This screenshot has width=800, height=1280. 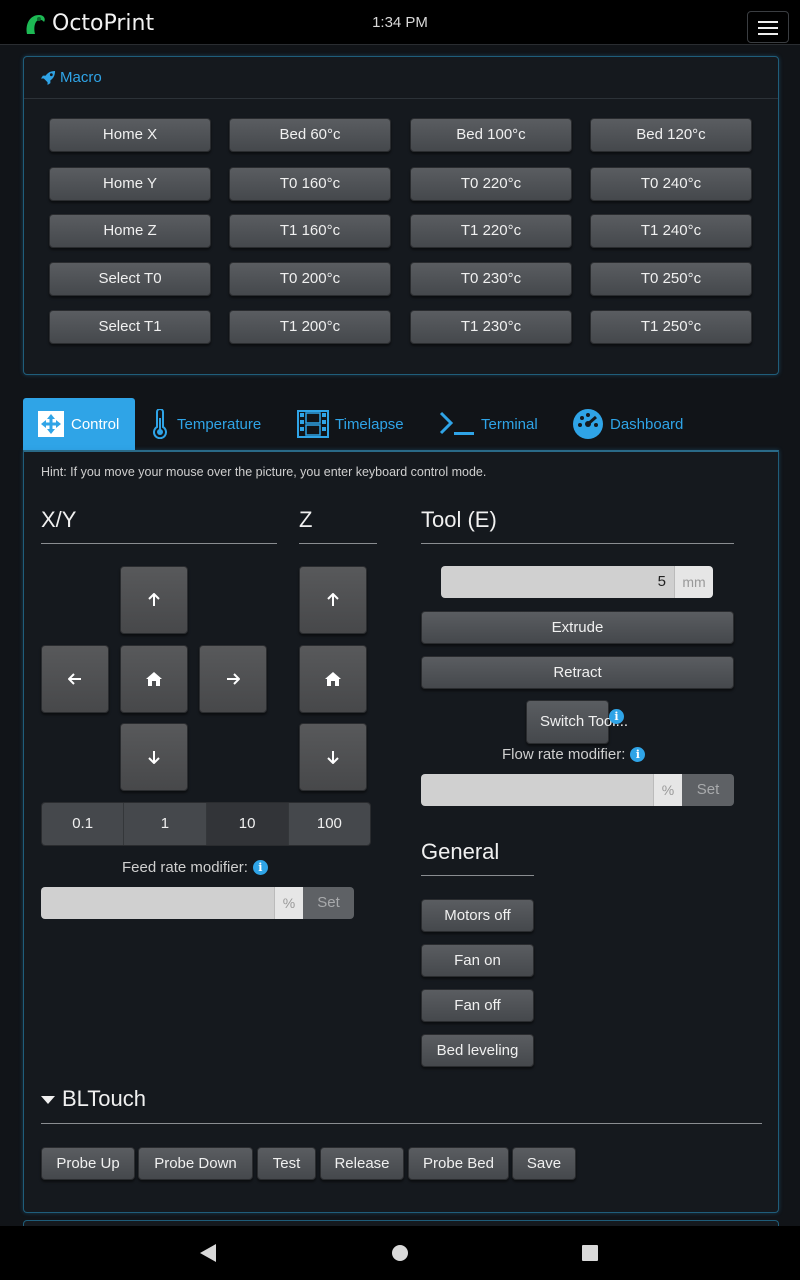 I want to click on tab-temperature: Temperature, so click(x=205, y=424).